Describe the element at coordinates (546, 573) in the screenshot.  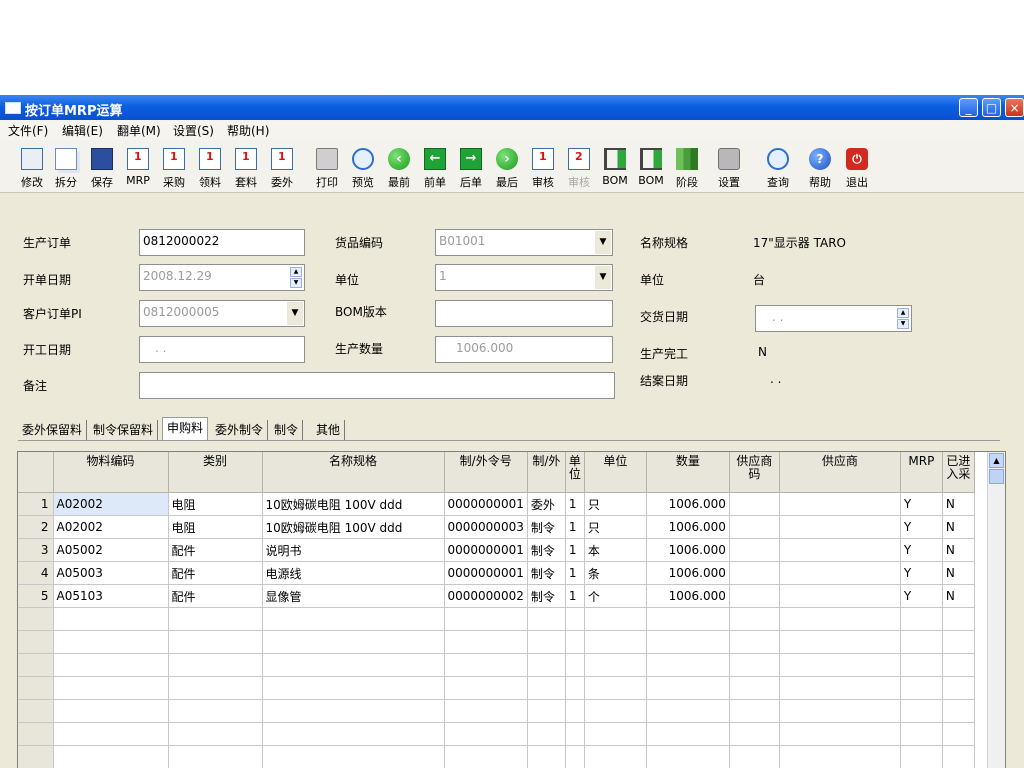
I see `table-cell: 制令` at that location.